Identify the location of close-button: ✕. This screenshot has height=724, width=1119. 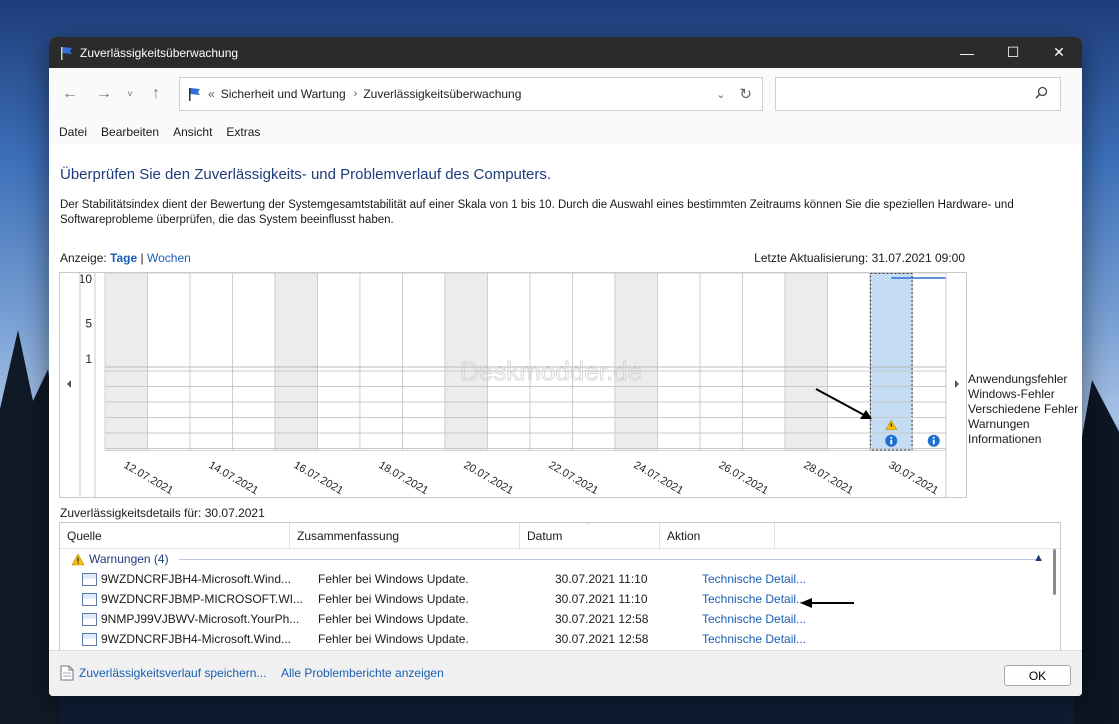
(1059, 52).